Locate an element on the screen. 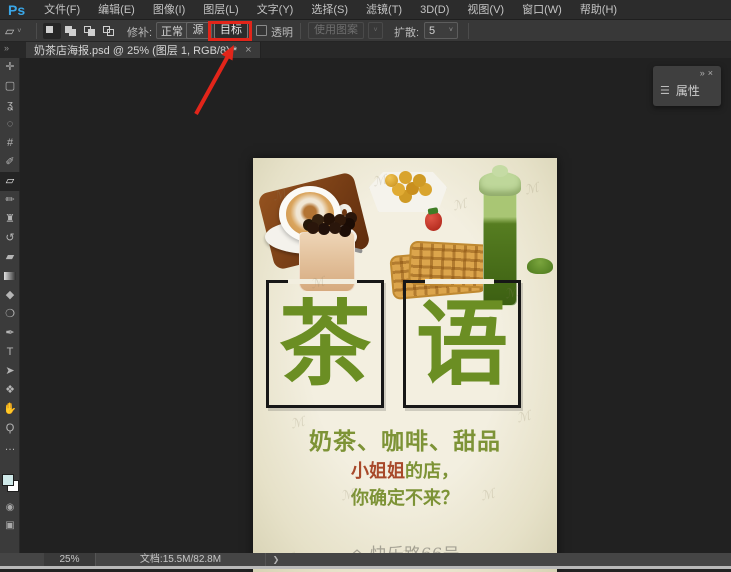  eyedropper-tool: ✐ is located at coordinates (10, 162).